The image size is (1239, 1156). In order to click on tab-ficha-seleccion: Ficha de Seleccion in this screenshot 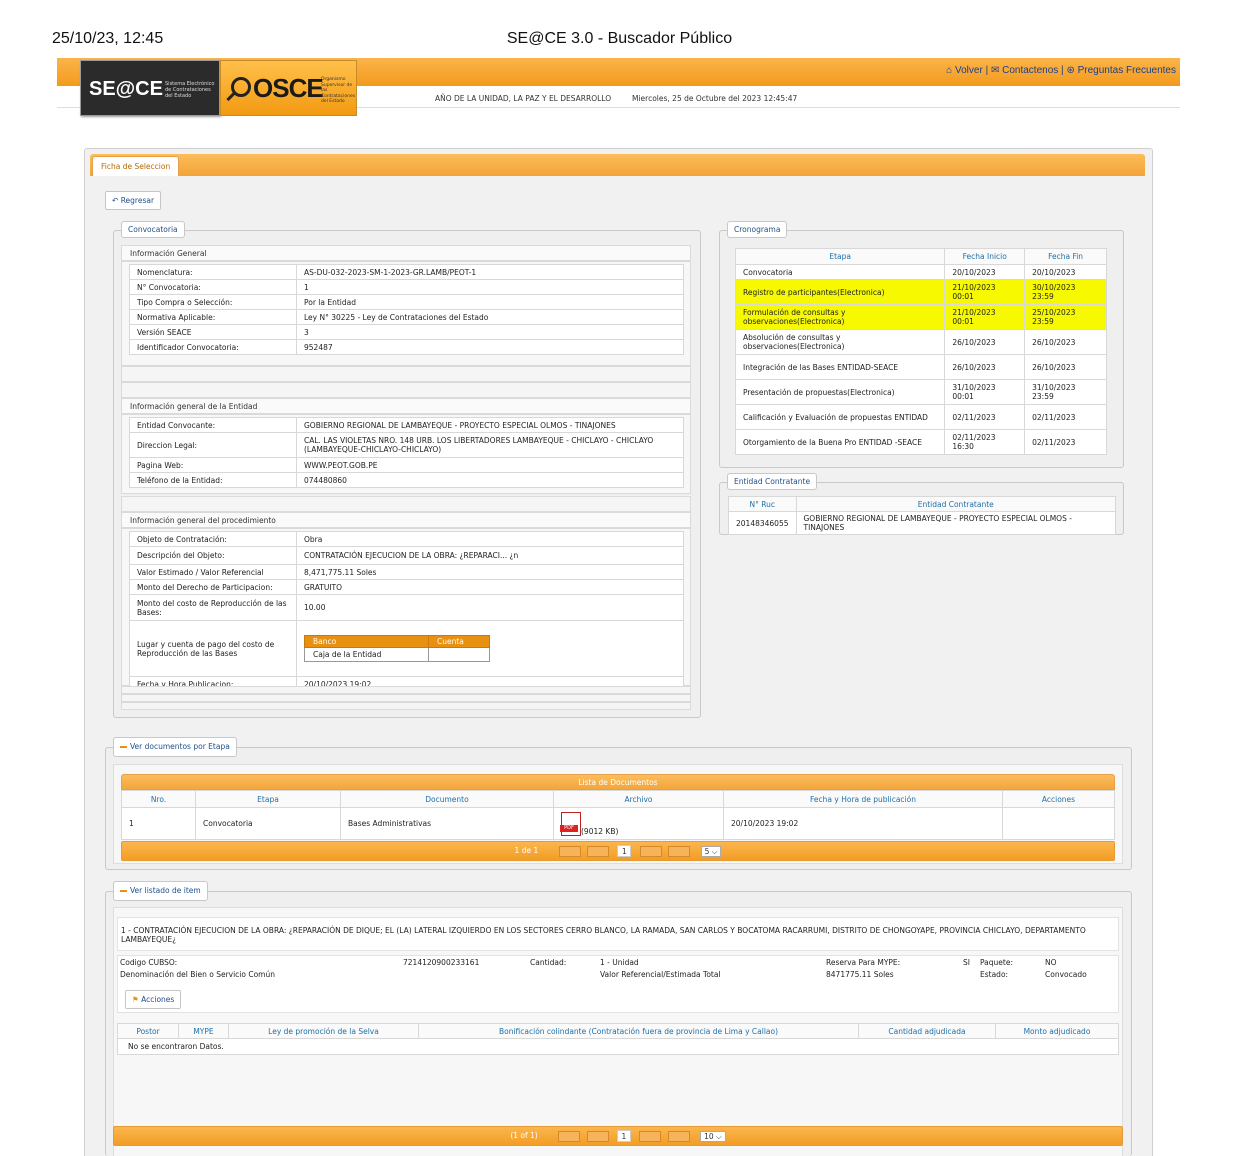, I will do `click(136, 166)`.